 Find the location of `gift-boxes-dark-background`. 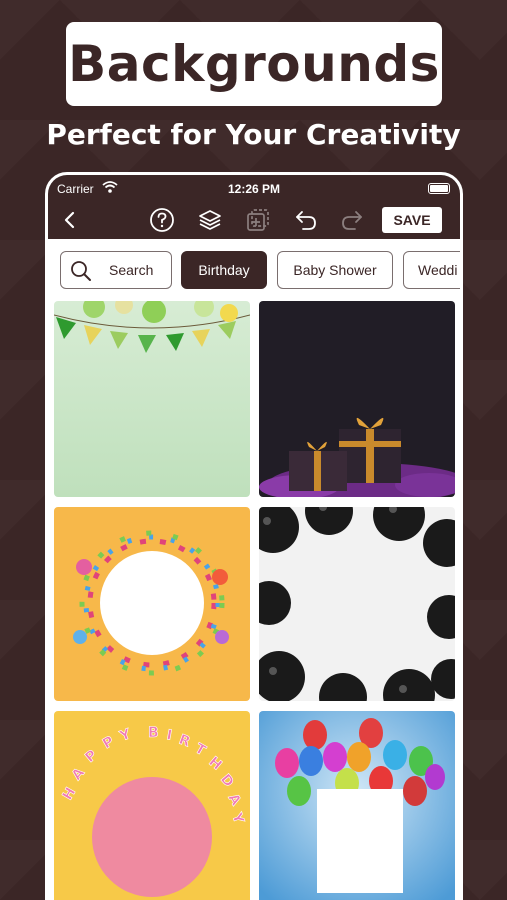

gift-boxes-dark-background is located at coordinates (357, 399).